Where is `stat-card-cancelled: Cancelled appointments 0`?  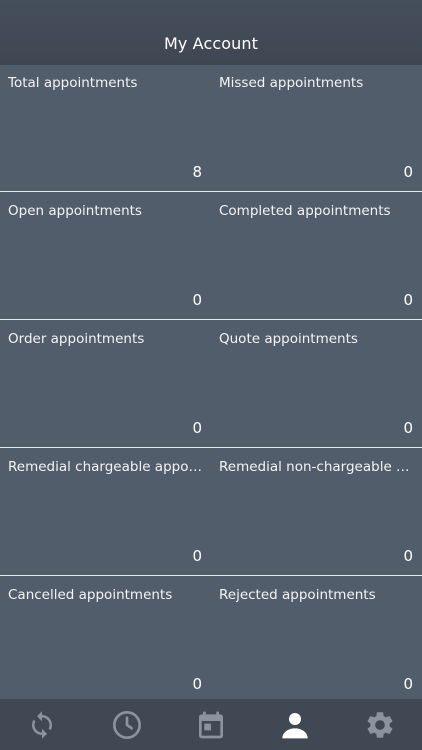
stat-card-cancelled: Cancelled appointments 0 is located at coordinates (105, 640).